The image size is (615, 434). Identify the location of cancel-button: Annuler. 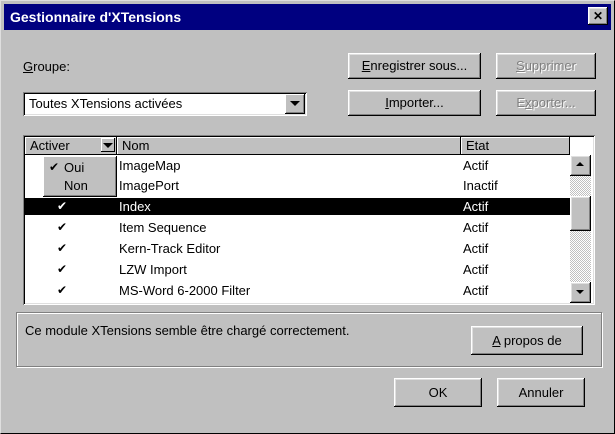
(541, 392).